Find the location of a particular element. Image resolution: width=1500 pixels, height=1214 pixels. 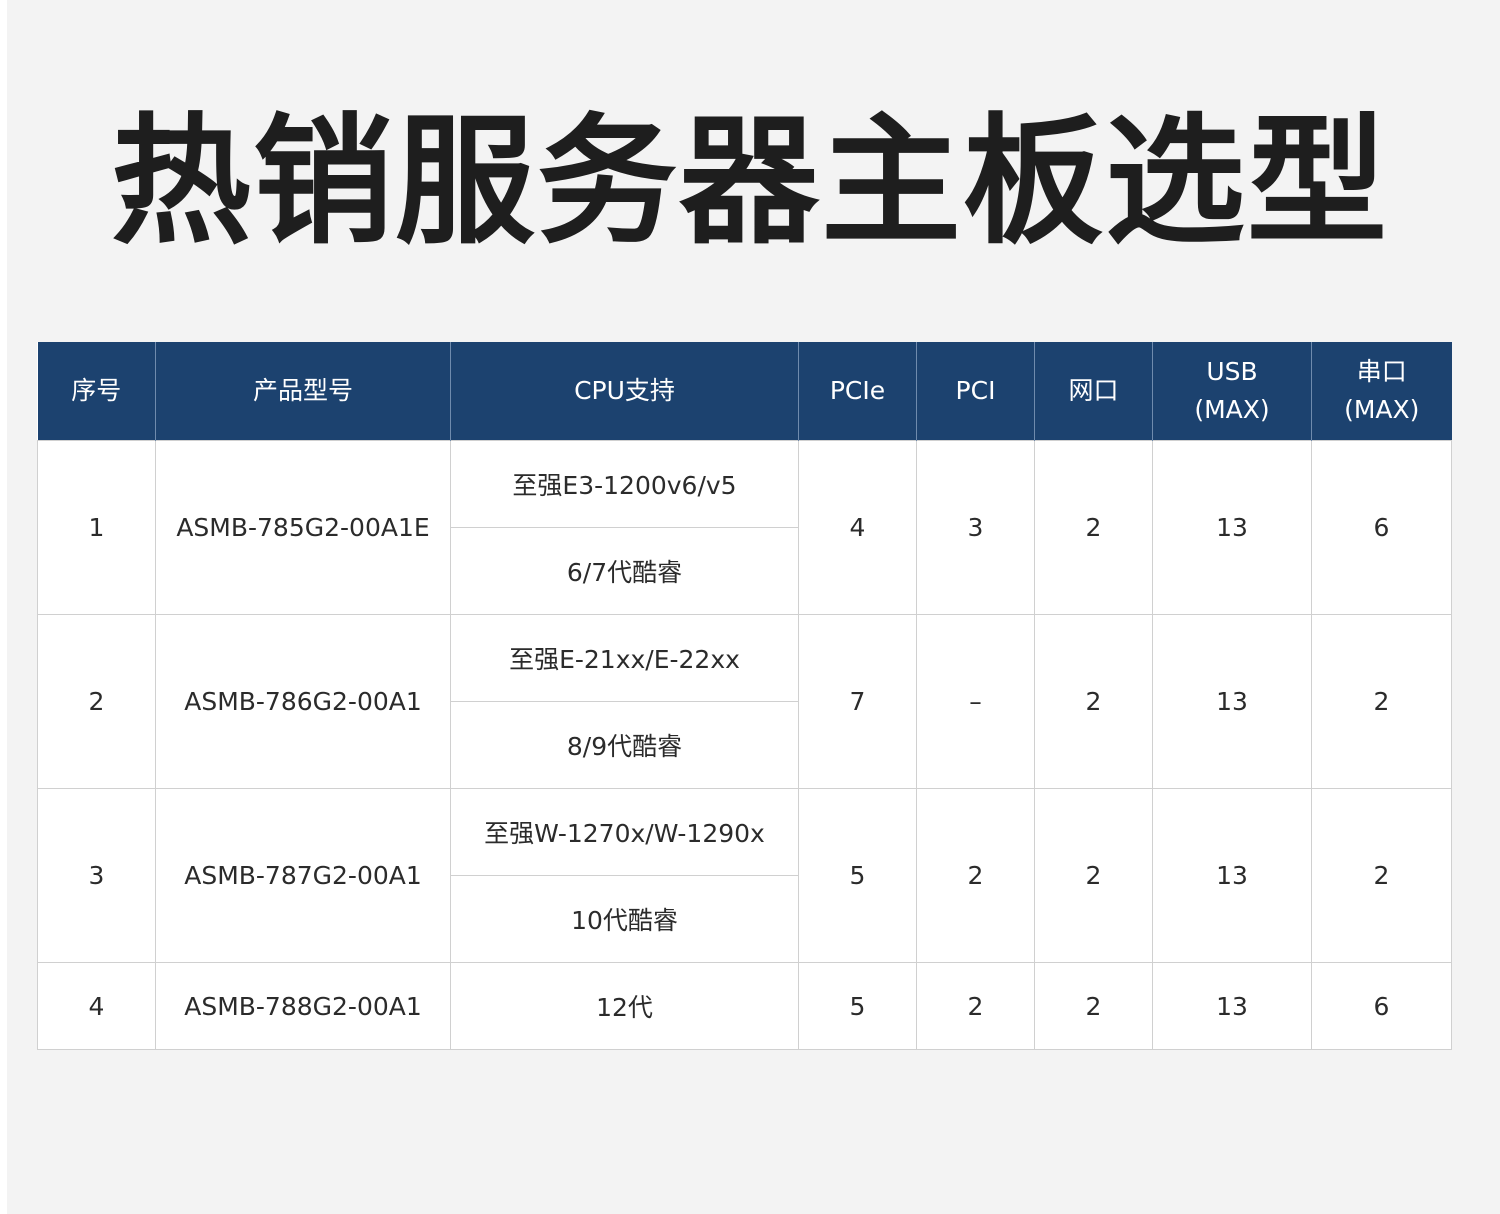

cell-cpu-secondary: 10代酷睿 is located at coordinates (624, 919).